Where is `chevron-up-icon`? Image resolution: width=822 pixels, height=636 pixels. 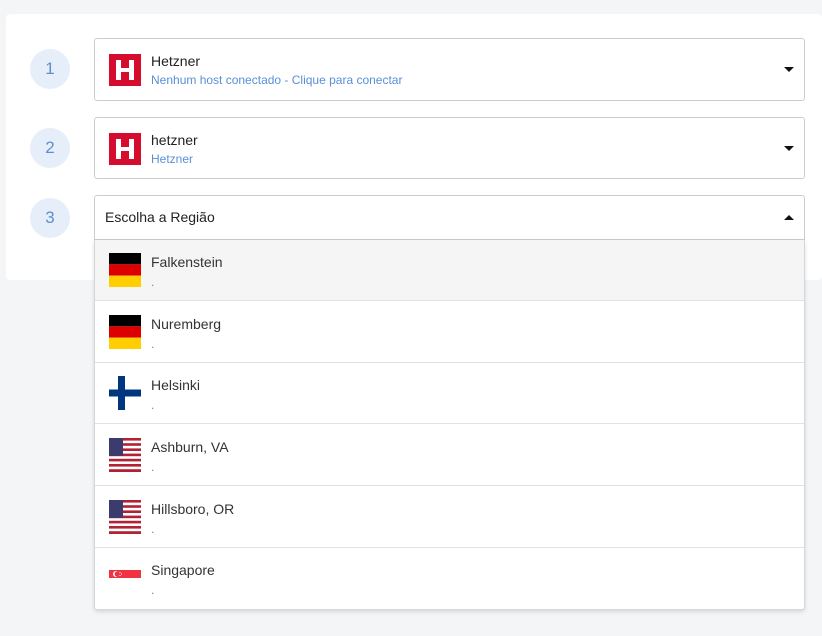 chevron-up-icon is located at coordinates (789, 217).